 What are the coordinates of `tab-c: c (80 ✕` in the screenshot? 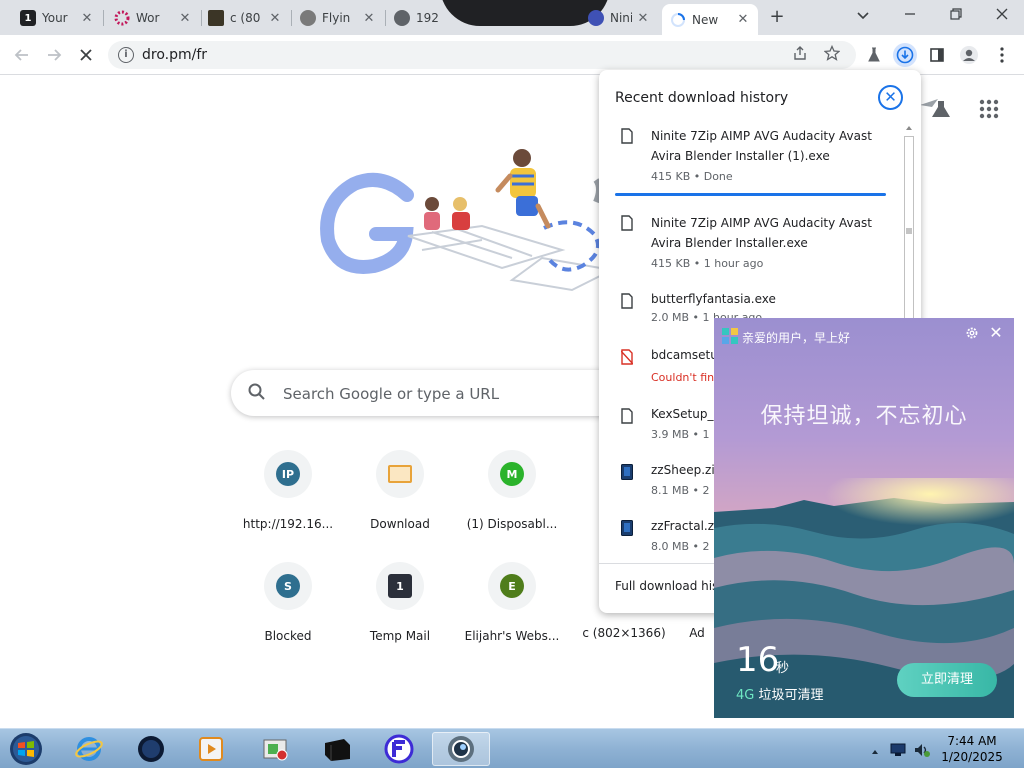 It's located at (245, 18).